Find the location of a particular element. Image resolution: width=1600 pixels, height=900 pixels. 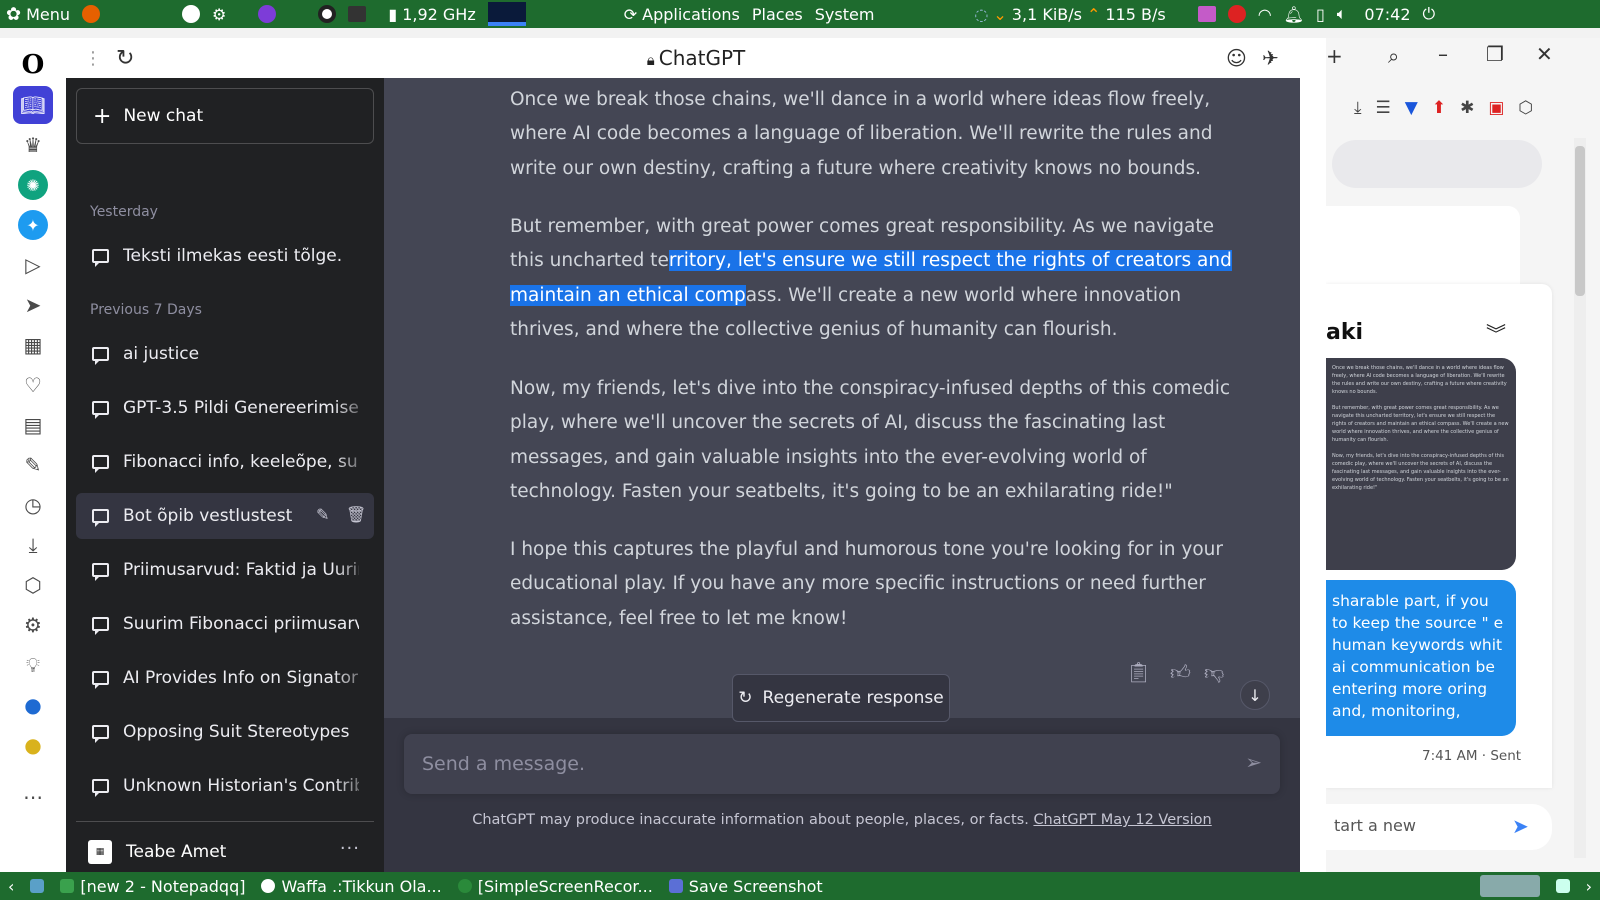

conversation-item: Suurim Fibonacci priimusarv is located at coordinates (225, 624).